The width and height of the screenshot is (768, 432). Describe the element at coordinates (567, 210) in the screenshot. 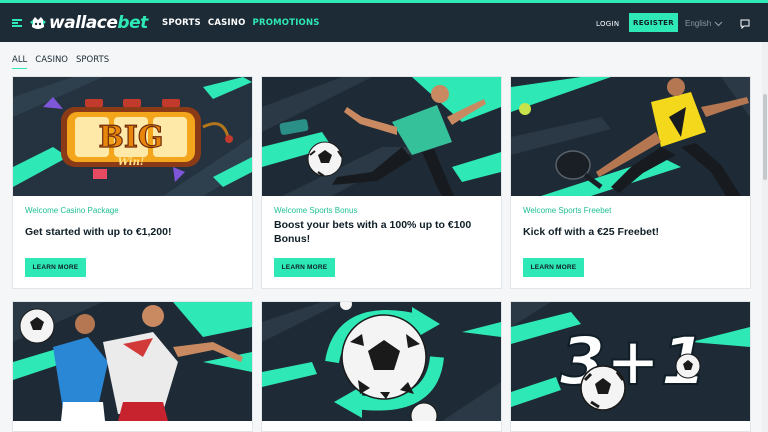

I see `promo-tag: Welcome Sports Freebet` at that location.